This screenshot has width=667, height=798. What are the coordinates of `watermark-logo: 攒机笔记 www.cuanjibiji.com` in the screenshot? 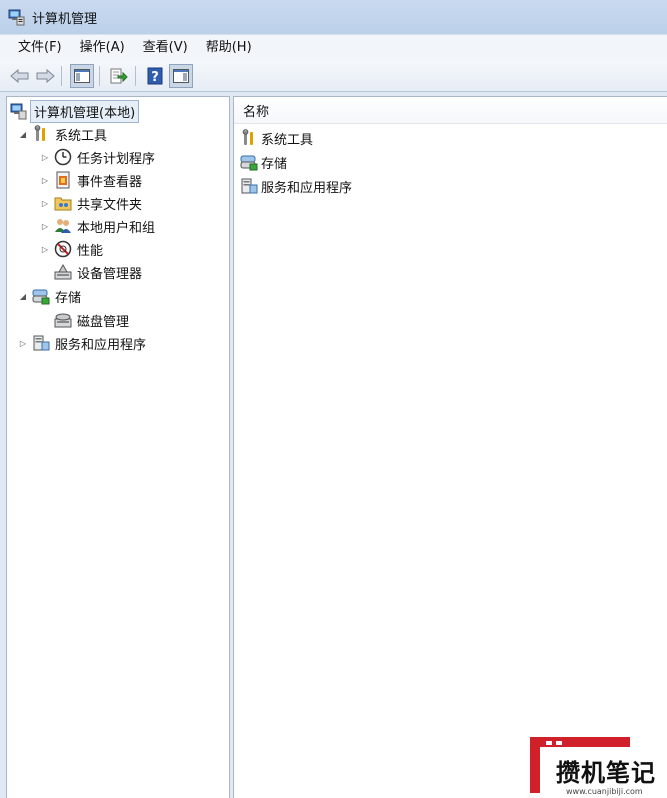 It's located at (596, 766).